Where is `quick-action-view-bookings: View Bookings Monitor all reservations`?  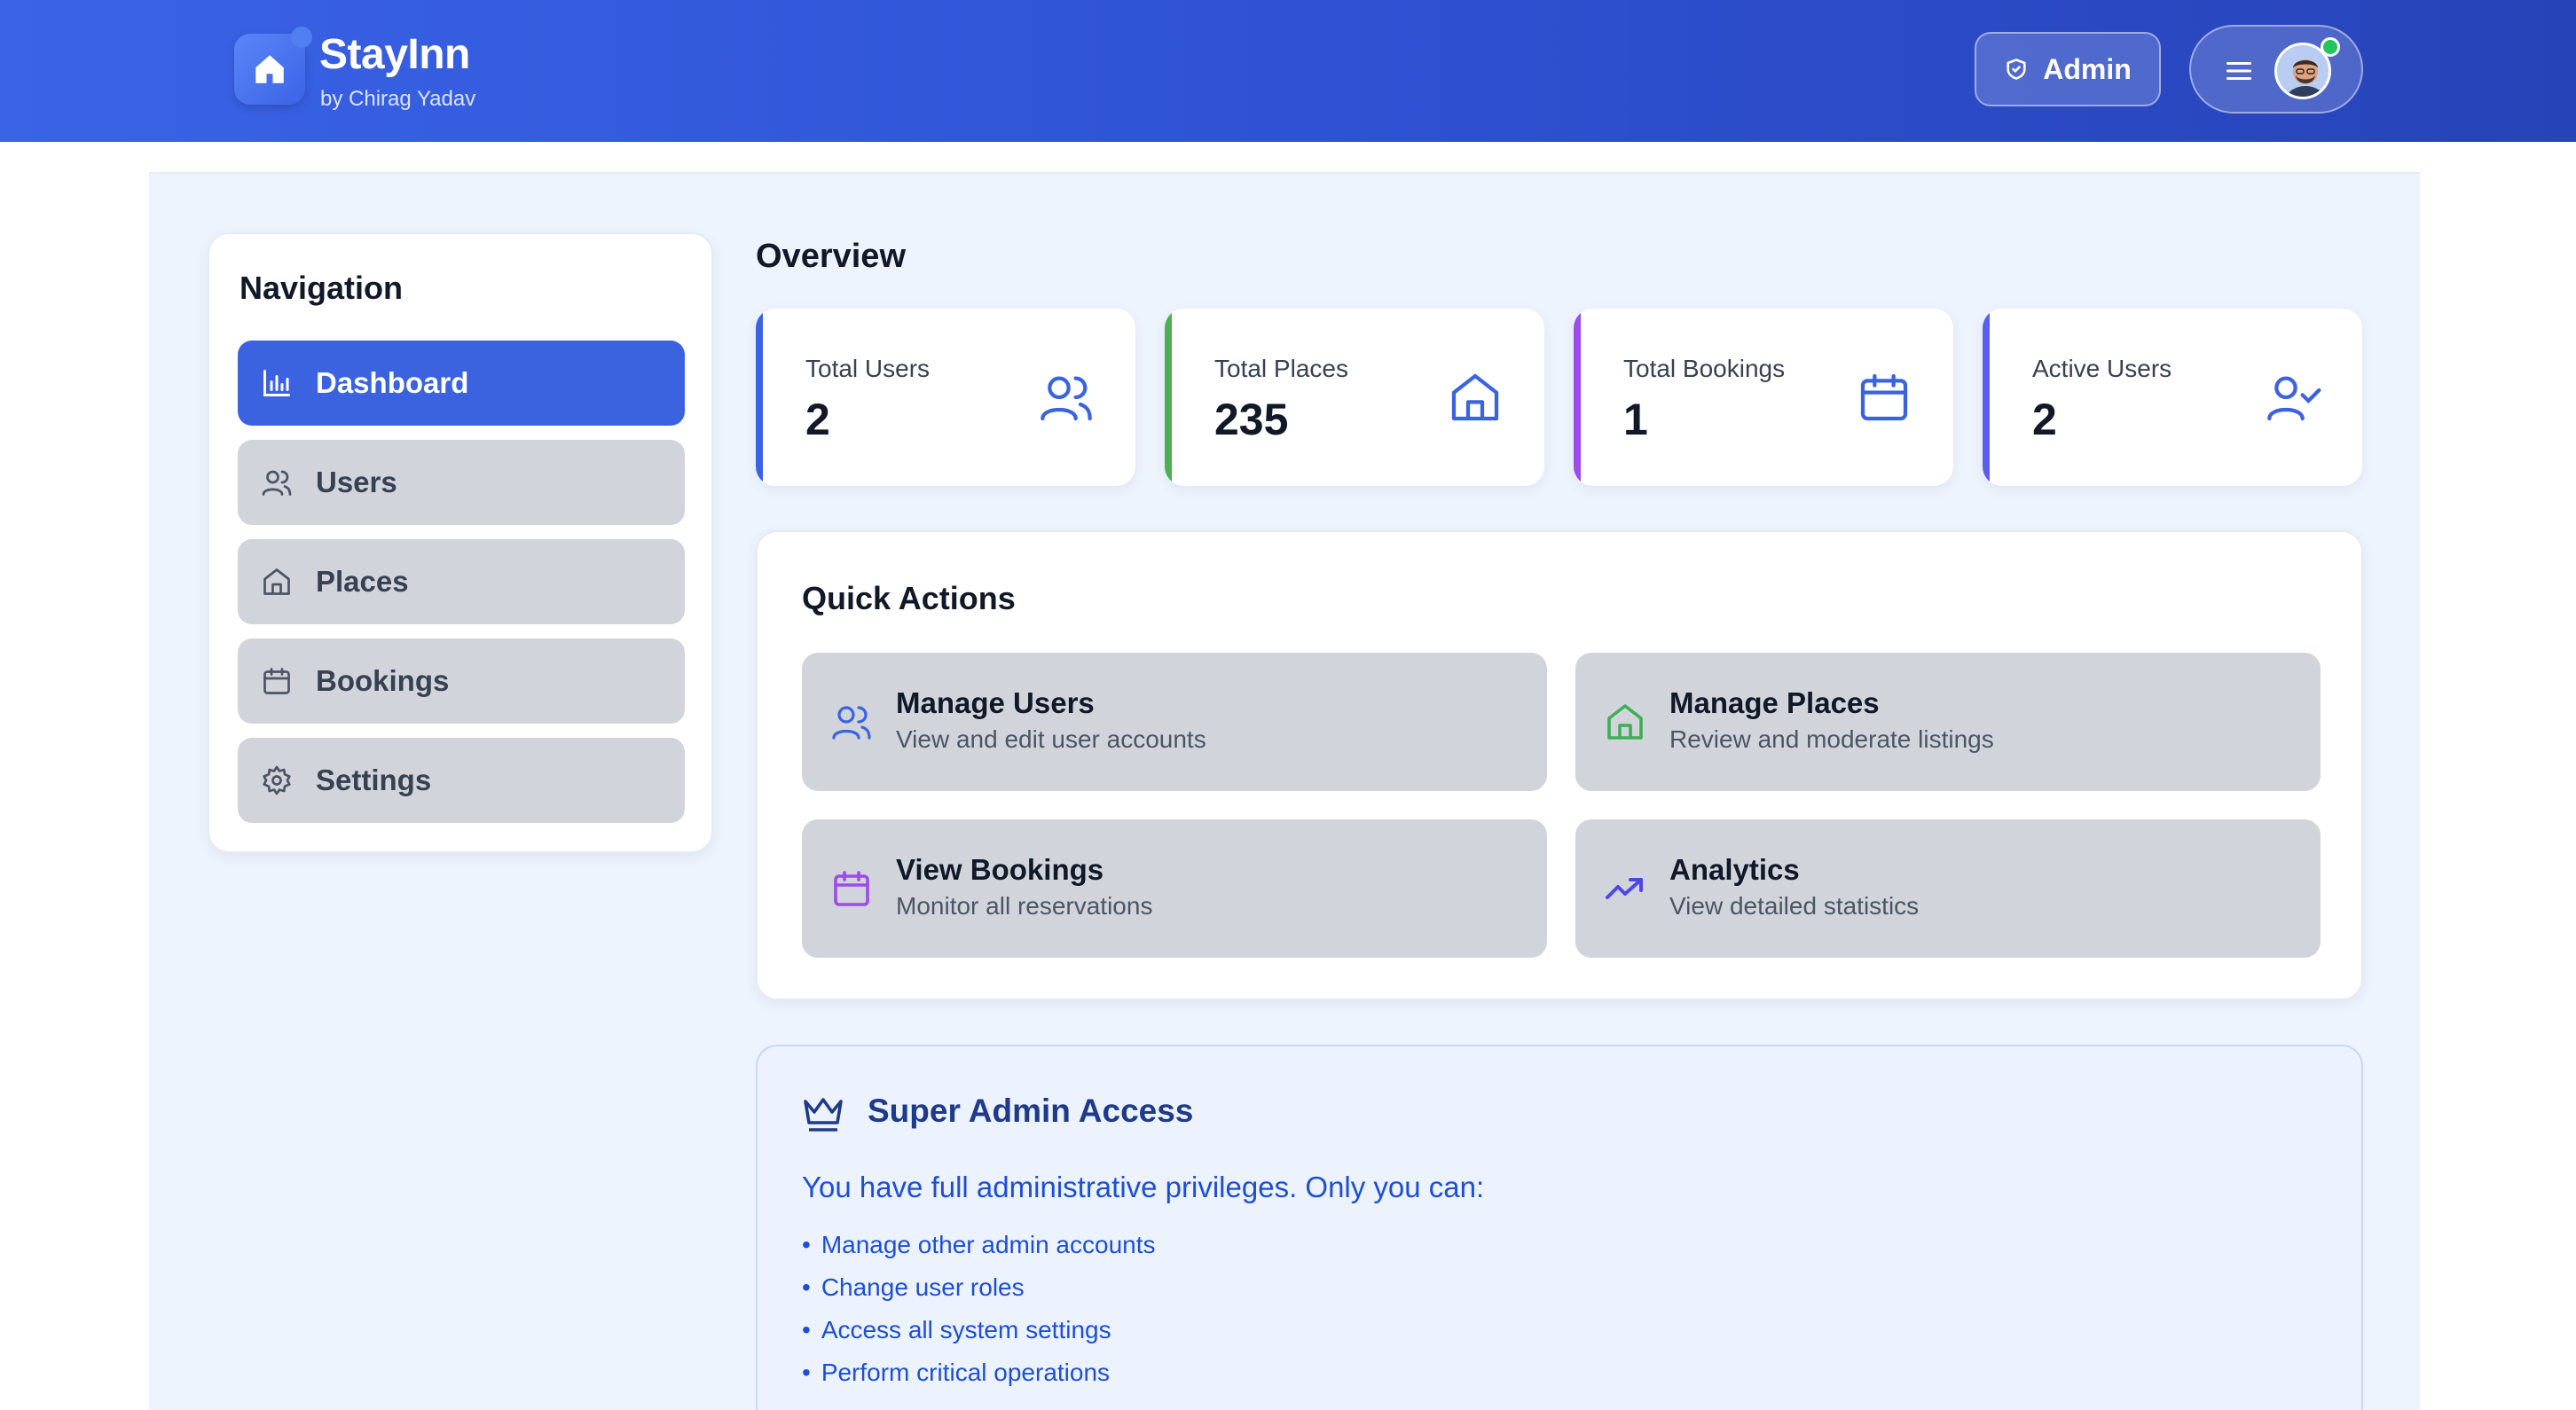
quick-action-view-bookings: View Bookings Monitor all reservations is located at coordinates (1174, 888).